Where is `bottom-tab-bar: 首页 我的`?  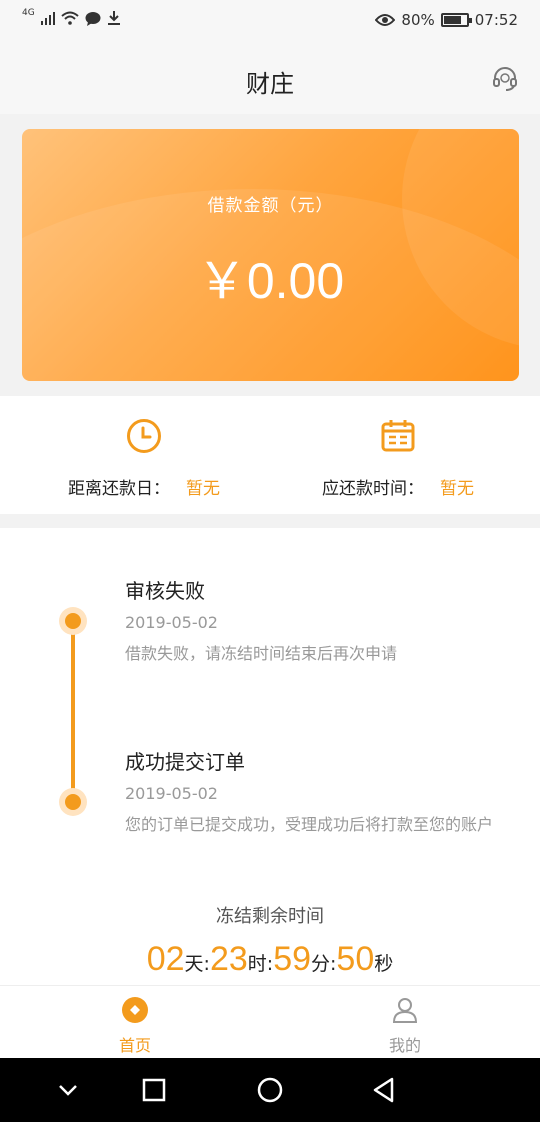 bottom-tab-bar: 首页 我的 is located at coordinates (270, 1021).